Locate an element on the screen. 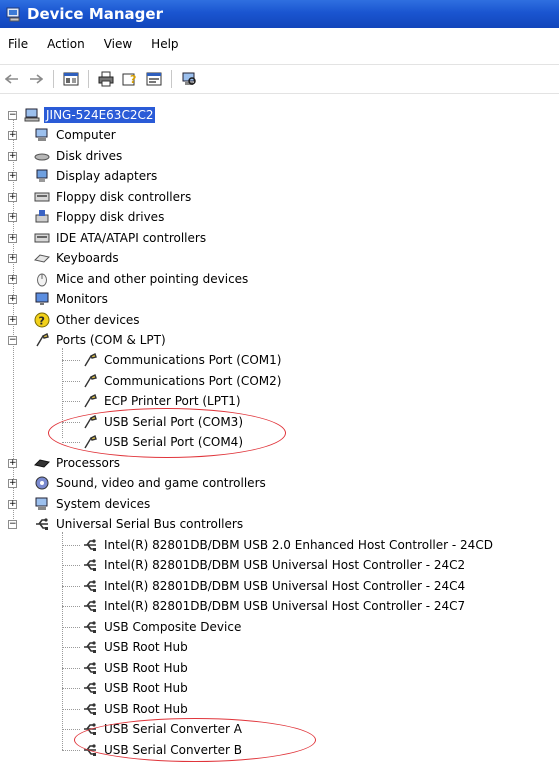  category-label: Sound, video and game controllers is located at coordinates (161, 483).